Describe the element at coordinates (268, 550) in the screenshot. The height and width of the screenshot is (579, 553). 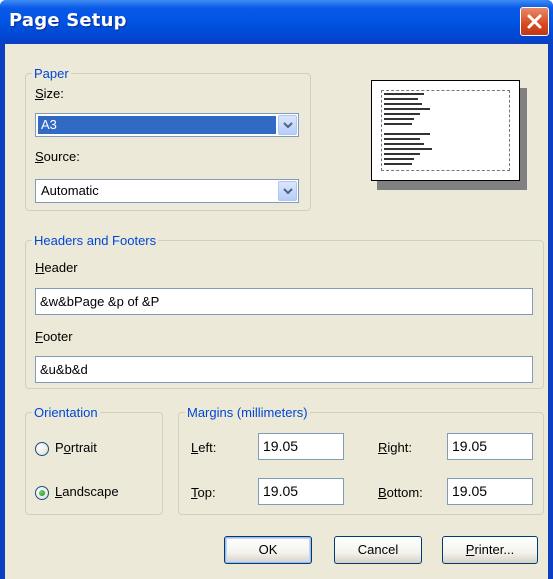
I see `ok-button: OK` at that location.